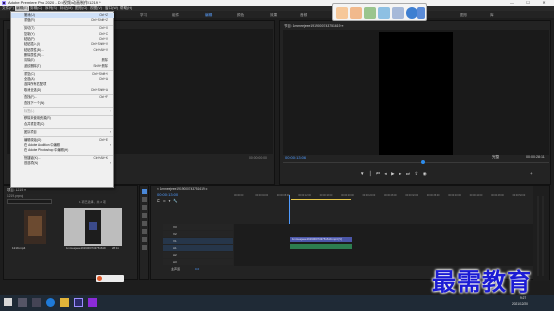 The height and width of the screenshot is (311, 554). Describe the element at coordinates (34, 123) in the screenshot. I see `menu-item-label: 合并重复项(C)` at that location.